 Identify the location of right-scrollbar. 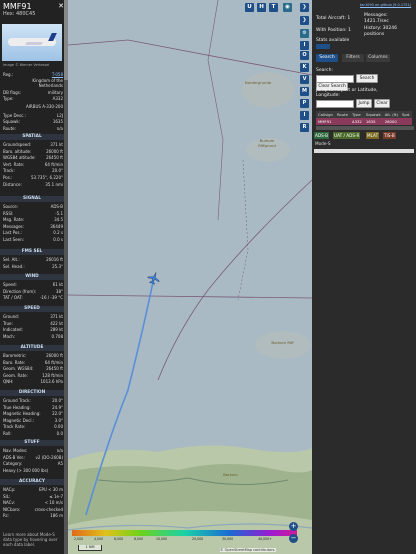
(364, 151).